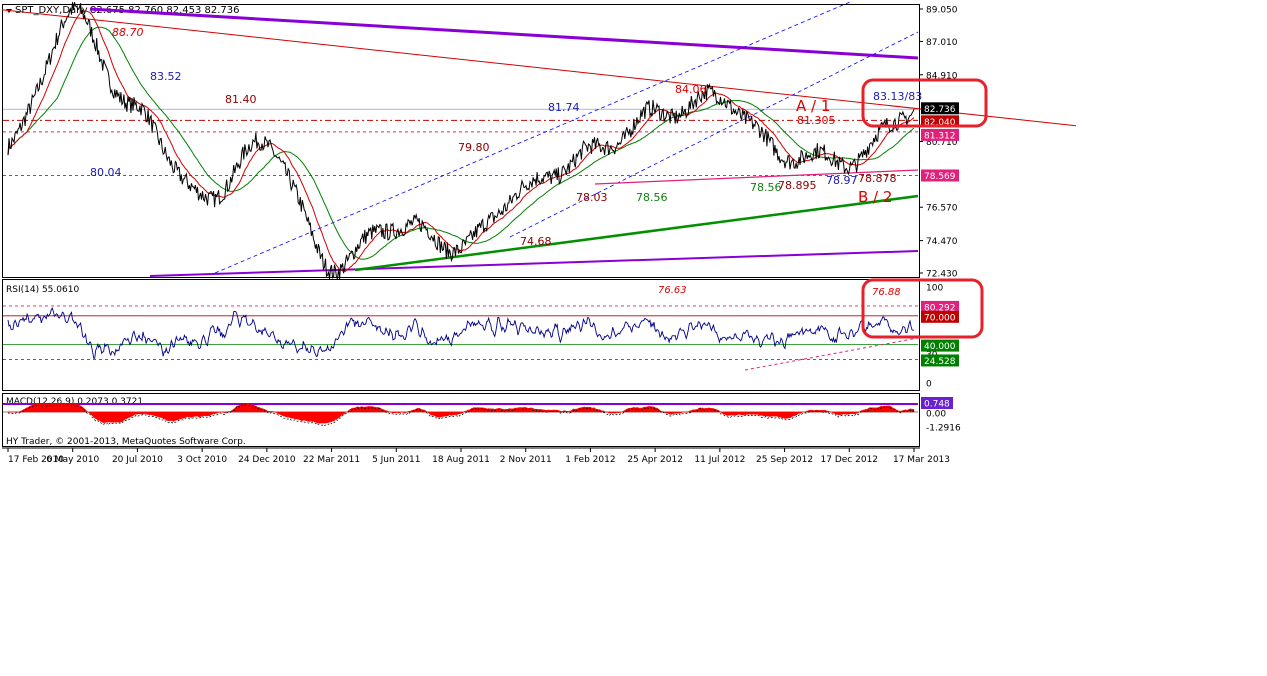 The width and height of the screenshot is (1267, 676). I want to click on time-axis-label: 2 Nov 2011, so click(526, 460).